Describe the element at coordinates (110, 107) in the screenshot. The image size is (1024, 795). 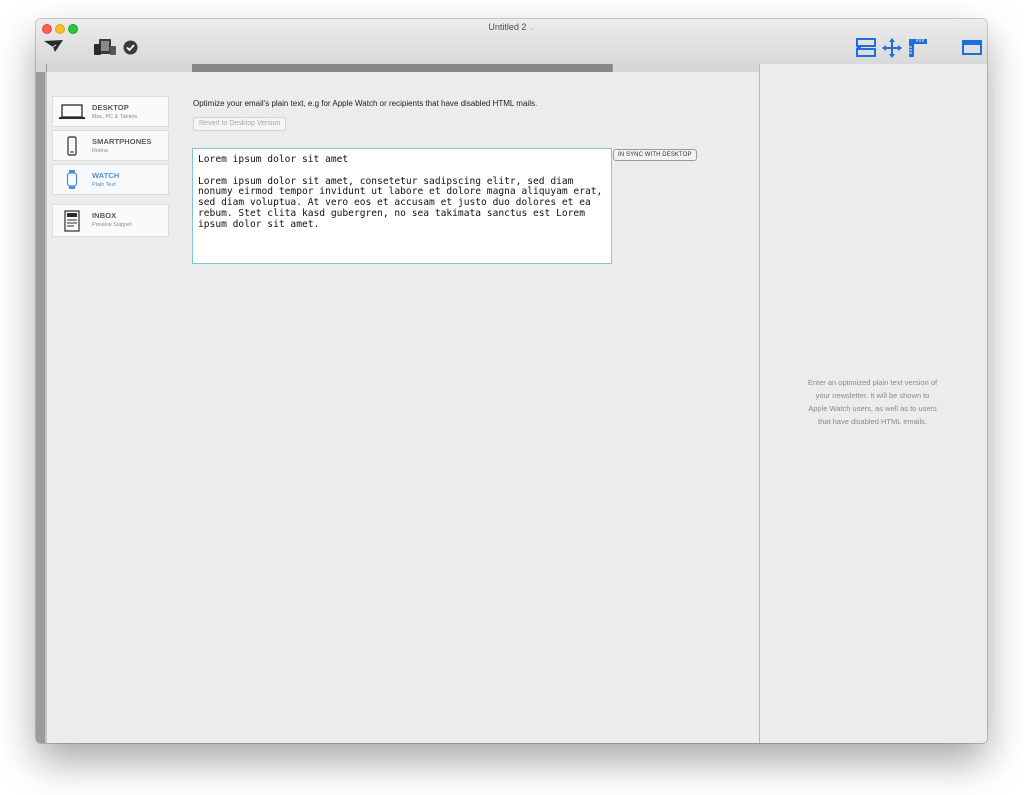
I see `sidebar-item-label: DESKTOP` at that location.